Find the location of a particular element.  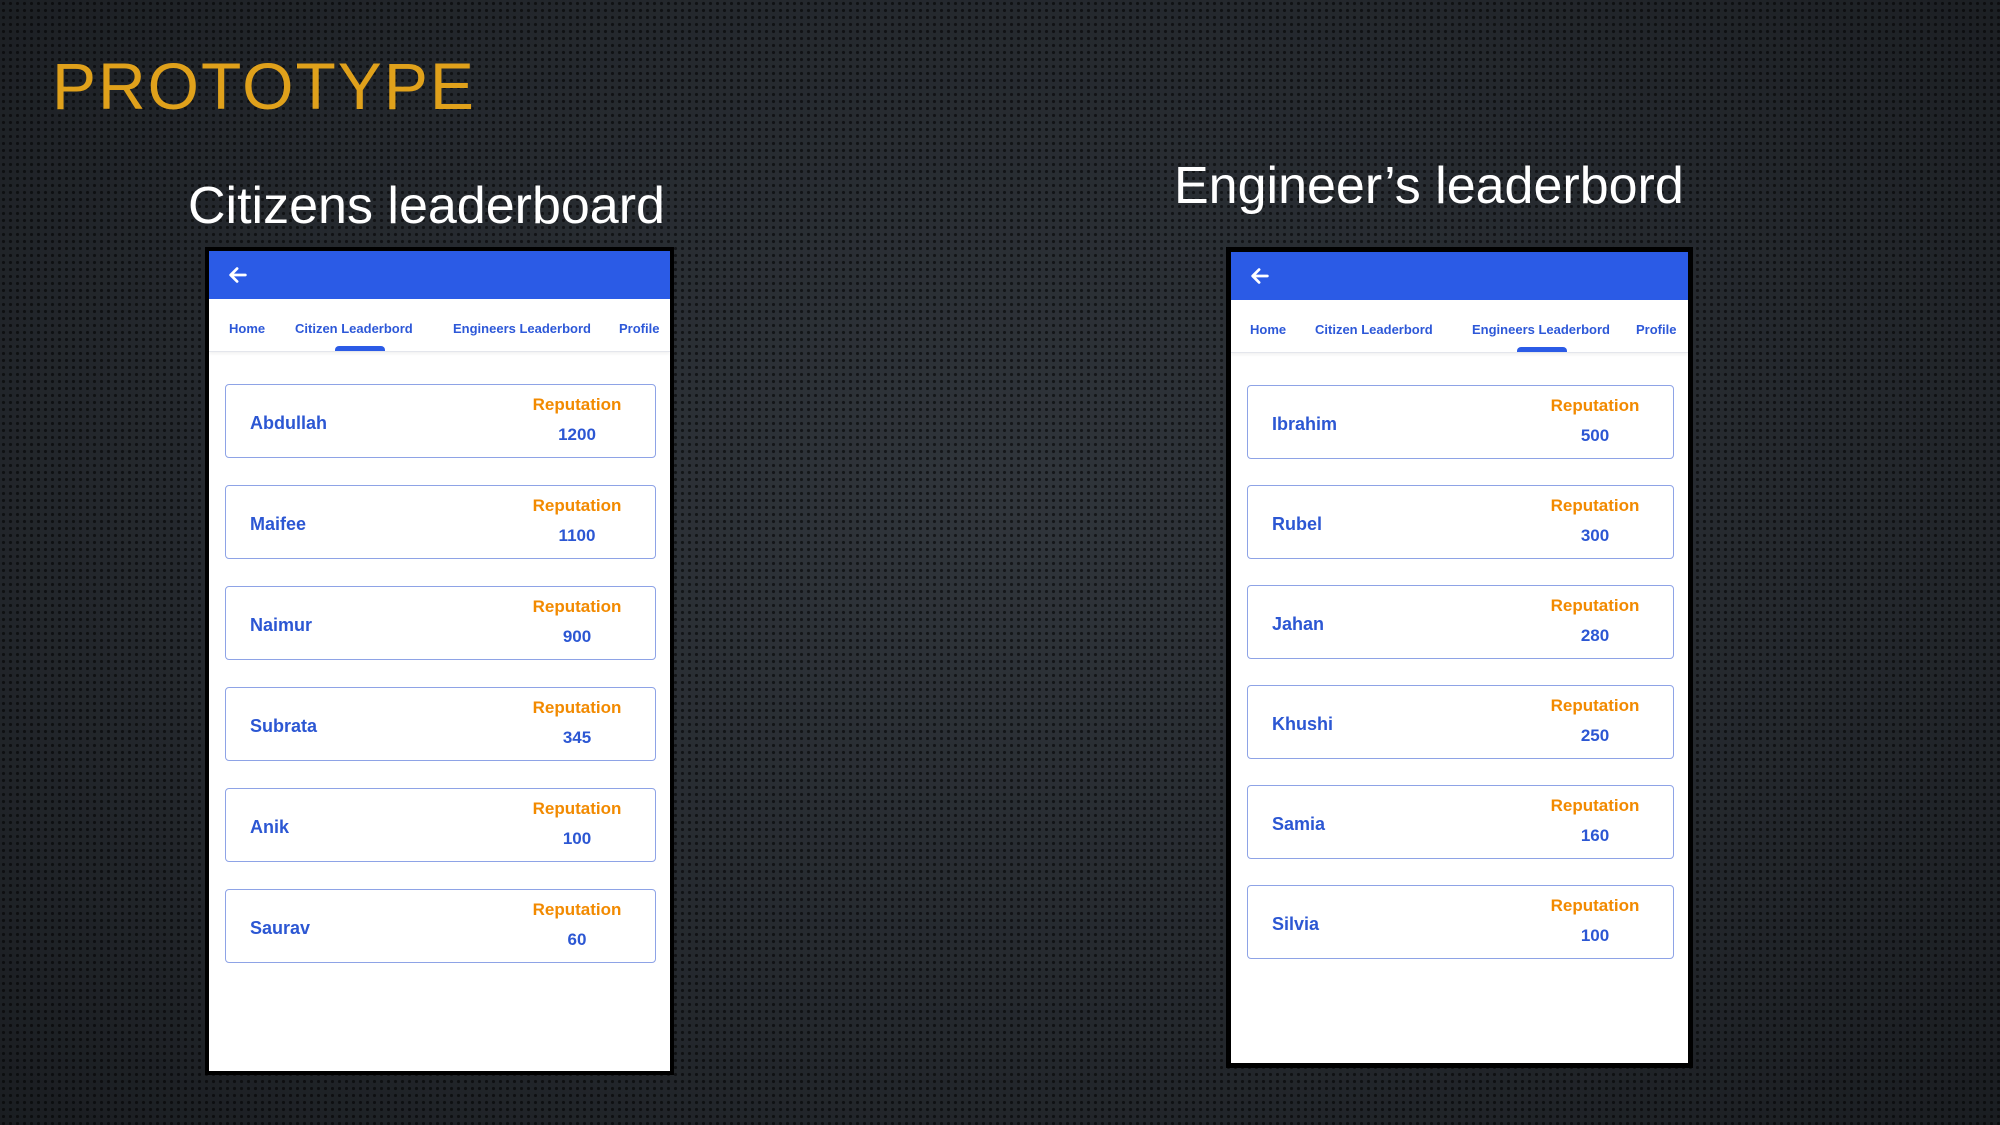

list-item: Rubel Reputation 300 is located at coordinates (1460, 522).